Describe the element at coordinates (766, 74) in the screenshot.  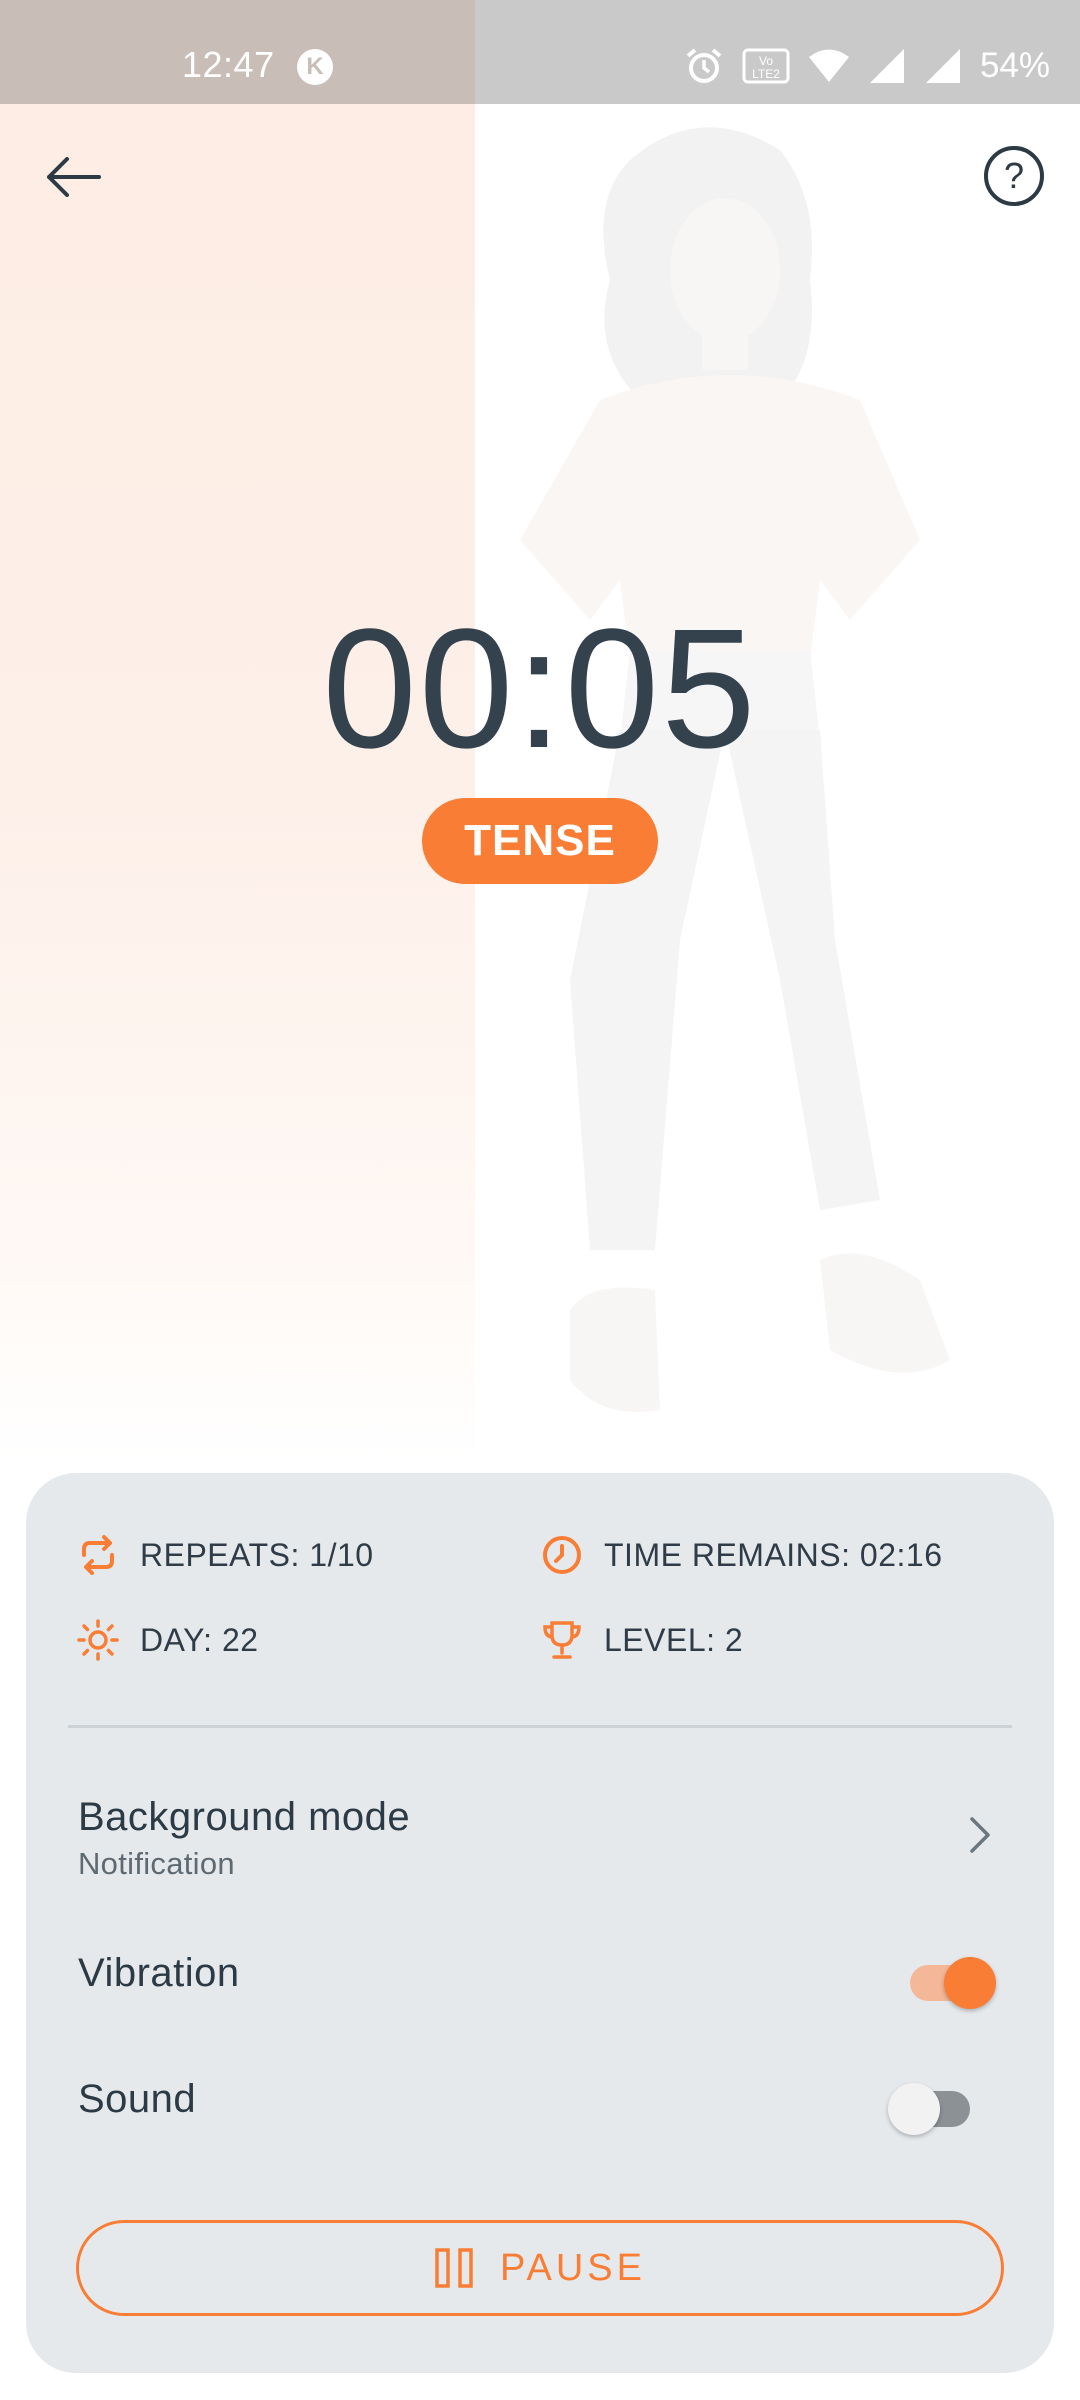
I see `svg-text: LTE2` at that location.